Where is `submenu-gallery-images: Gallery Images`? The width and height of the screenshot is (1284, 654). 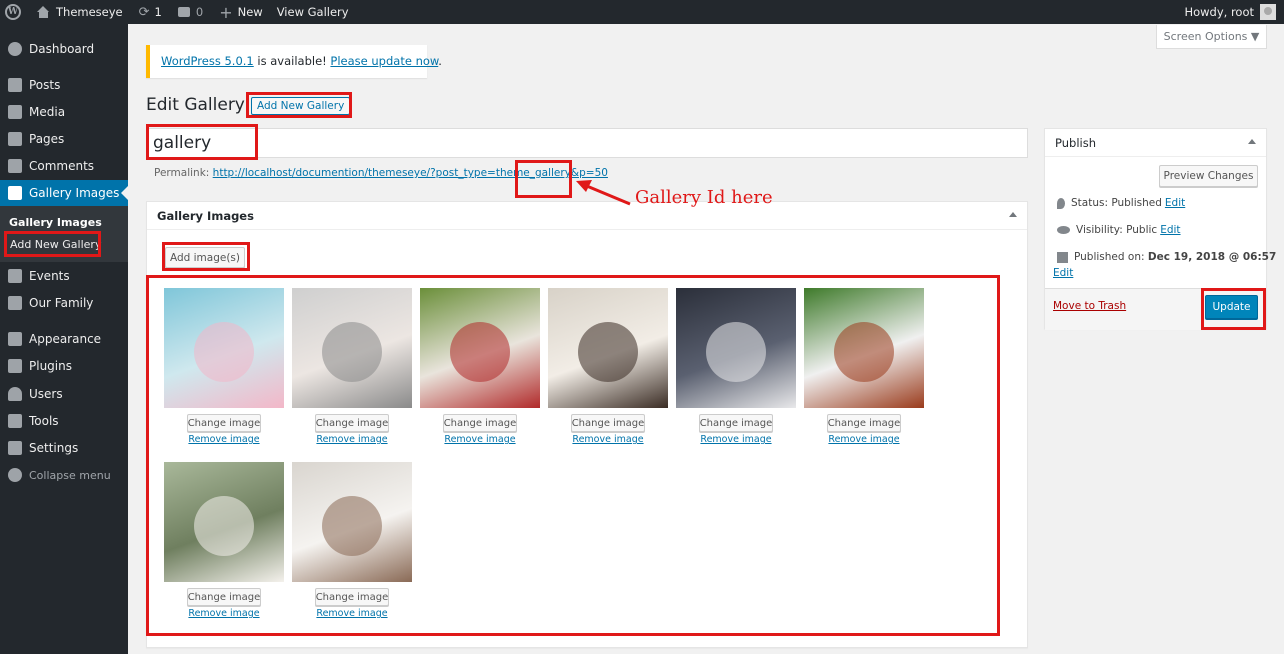
submenu-gallery-images: Gallery Images is located at coordinates (55, 222).